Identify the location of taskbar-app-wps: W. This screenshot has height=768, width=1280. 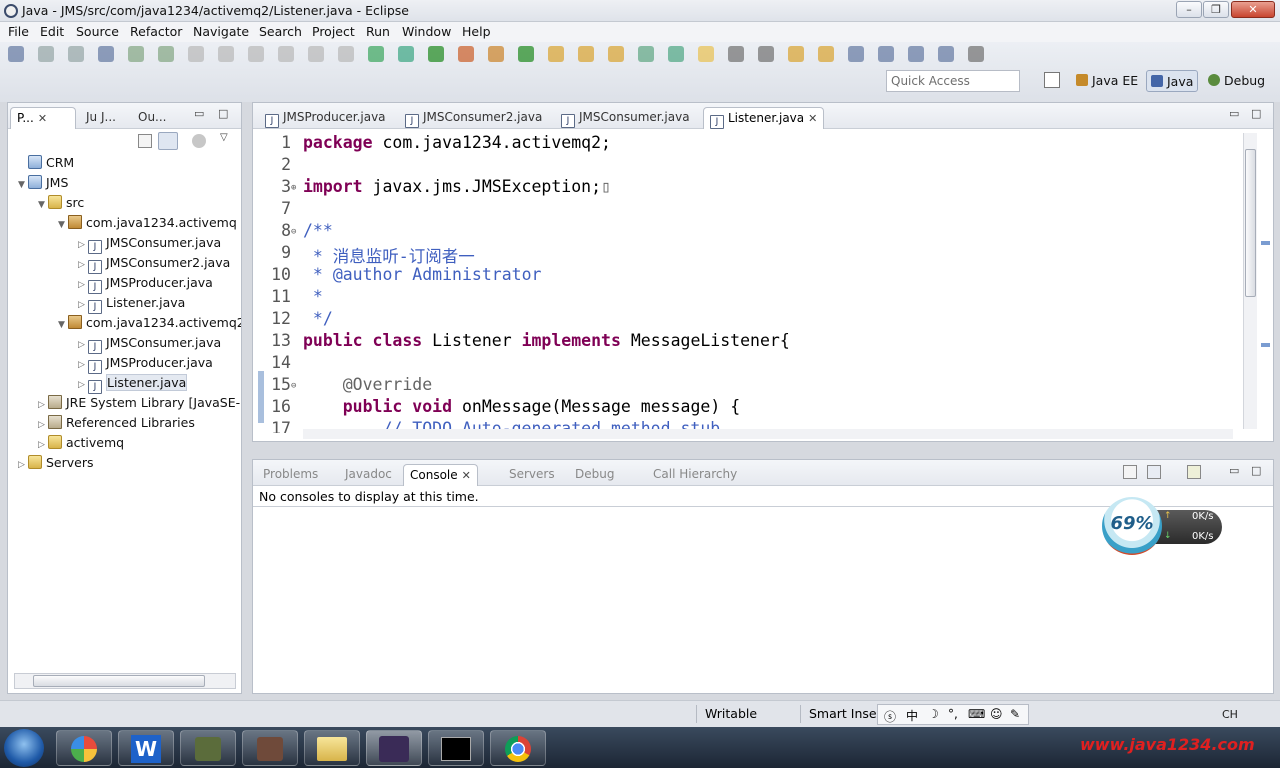
(146, 748).